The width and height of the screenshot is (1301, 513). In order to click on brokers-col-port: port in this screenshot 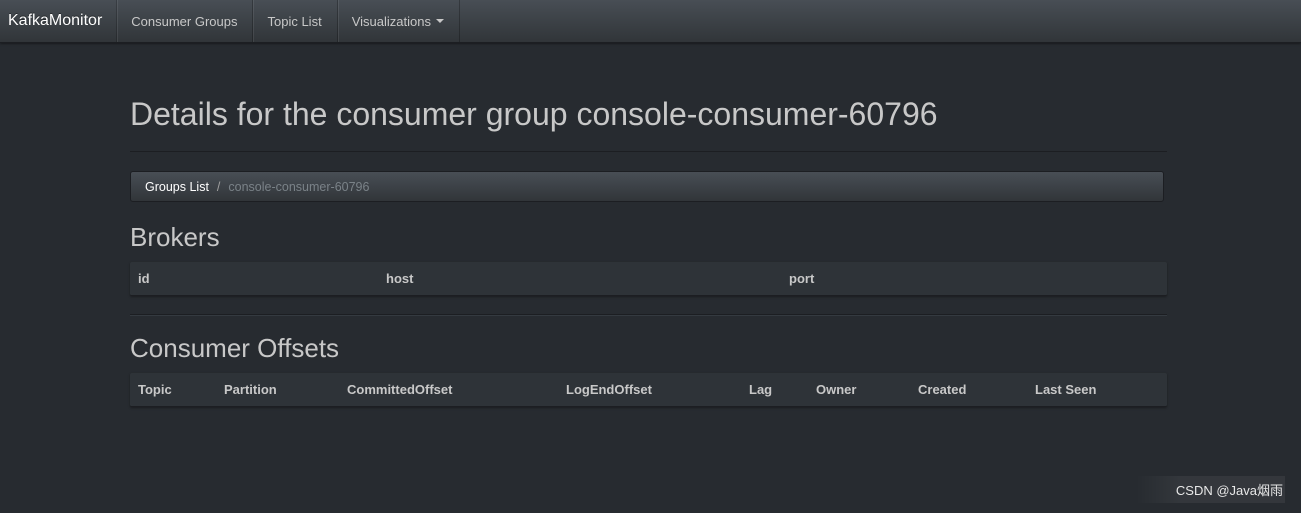, I will do `click(801, 278)`.